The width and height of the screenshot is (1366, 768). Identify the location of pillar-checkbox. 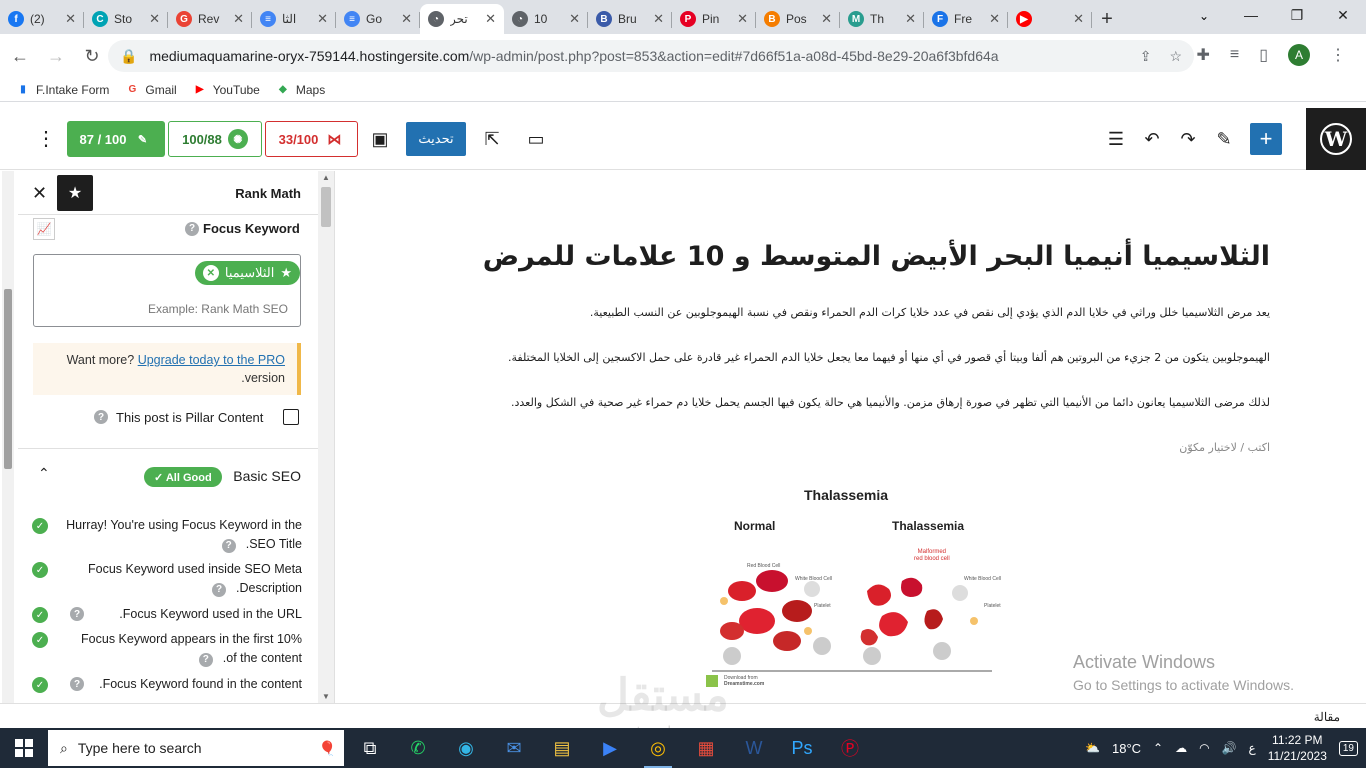
(291, 417).